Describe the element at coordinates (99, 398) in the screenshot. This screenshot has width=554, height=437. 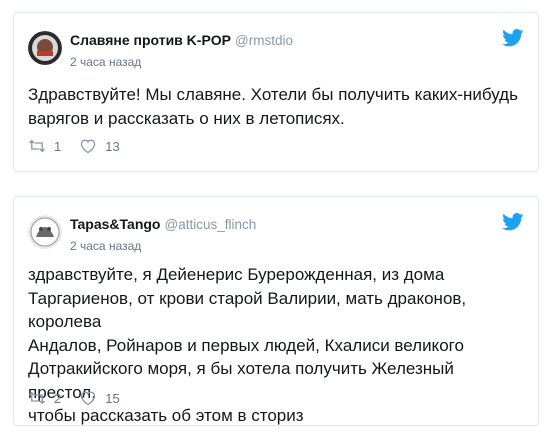
I see `like-button: 15` at that location.